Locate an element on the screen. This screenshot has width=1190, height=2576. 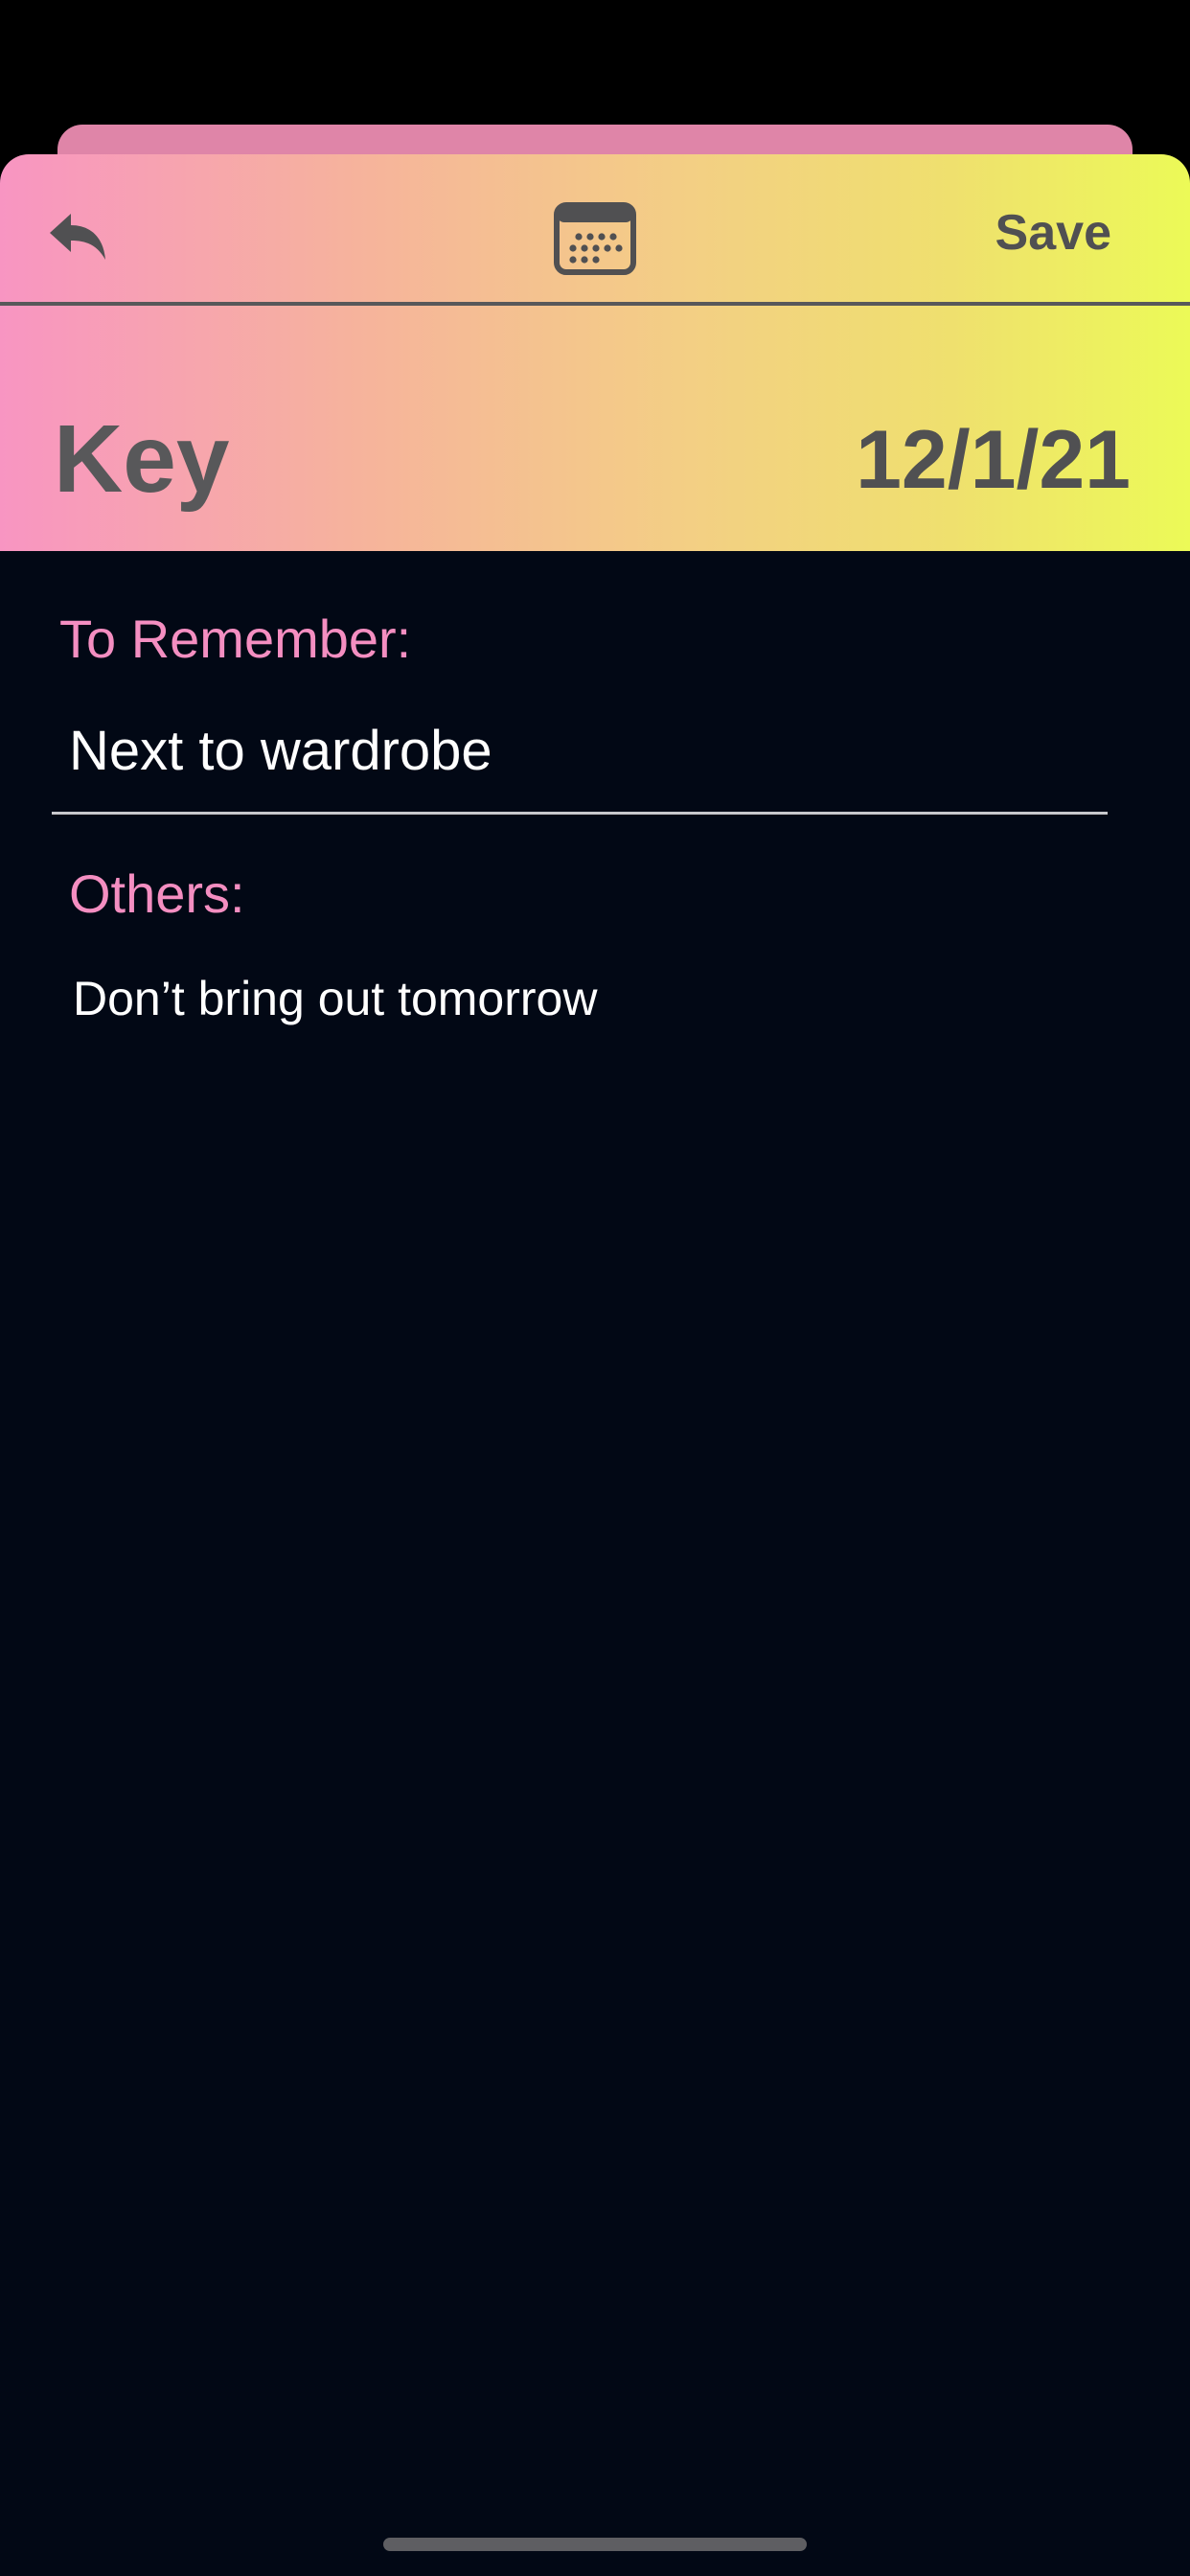
to-remember-label: To Remember: is located at coordinates (236, 639).